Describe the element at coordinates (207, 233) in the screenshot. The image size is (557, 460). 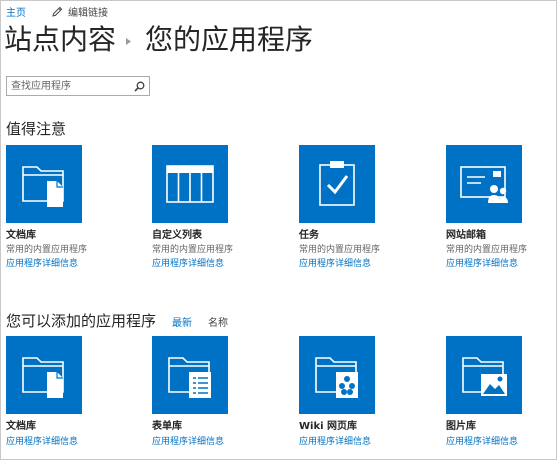
I see `tile-name: 自定义列表` at that location.